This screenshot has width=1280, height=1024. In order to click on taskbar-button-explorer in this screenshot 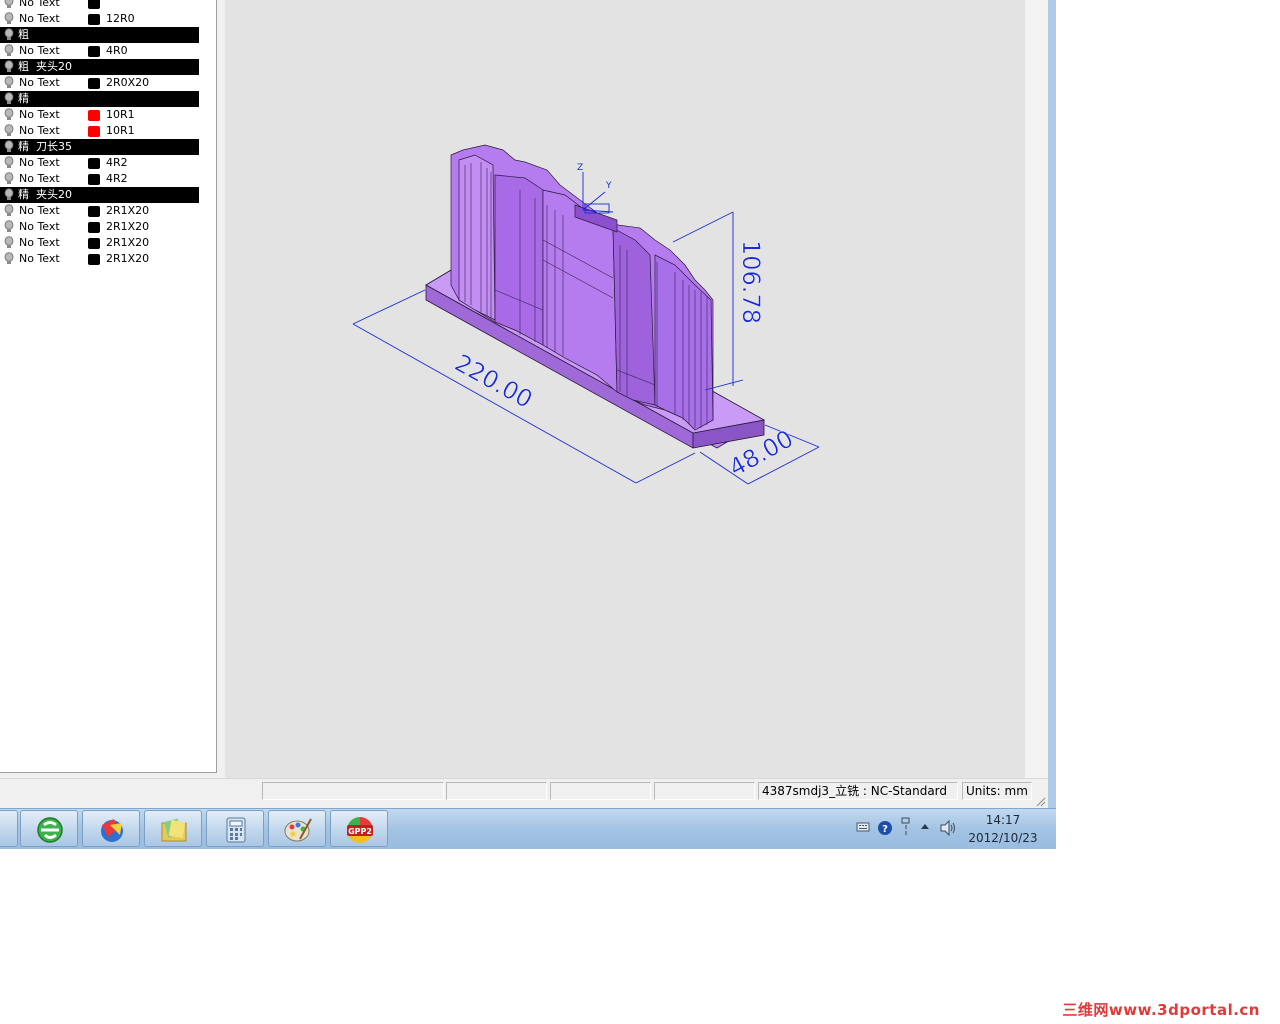, I will do `click(173, 828)`.